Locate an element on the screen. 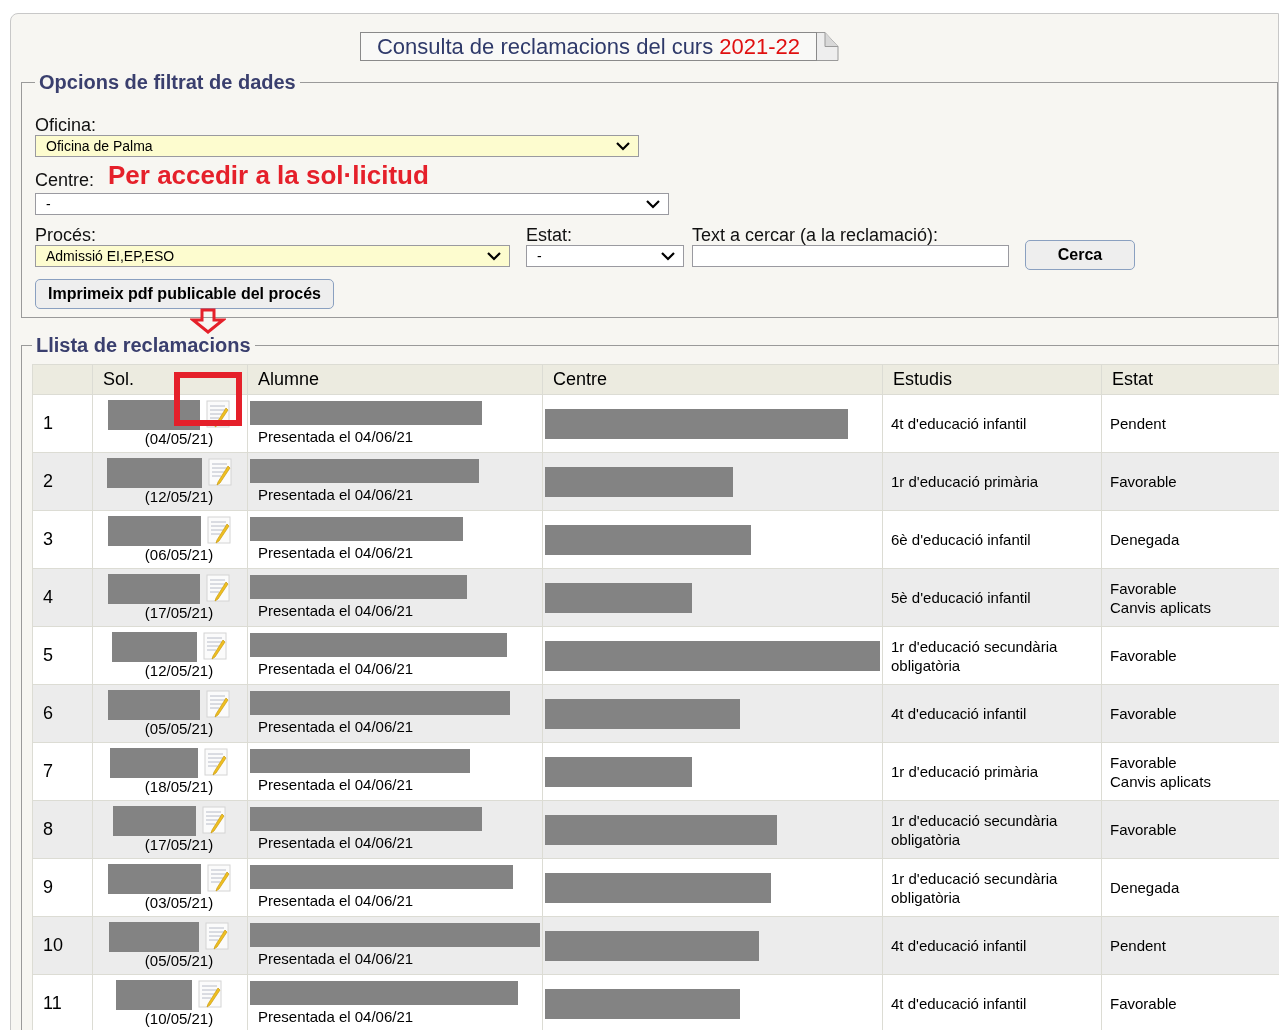 Image resolution: width=1279 pixels, height=1030 pixels. section-legend: Opcions de filtrat de dades is located at coordinates (167, 82).